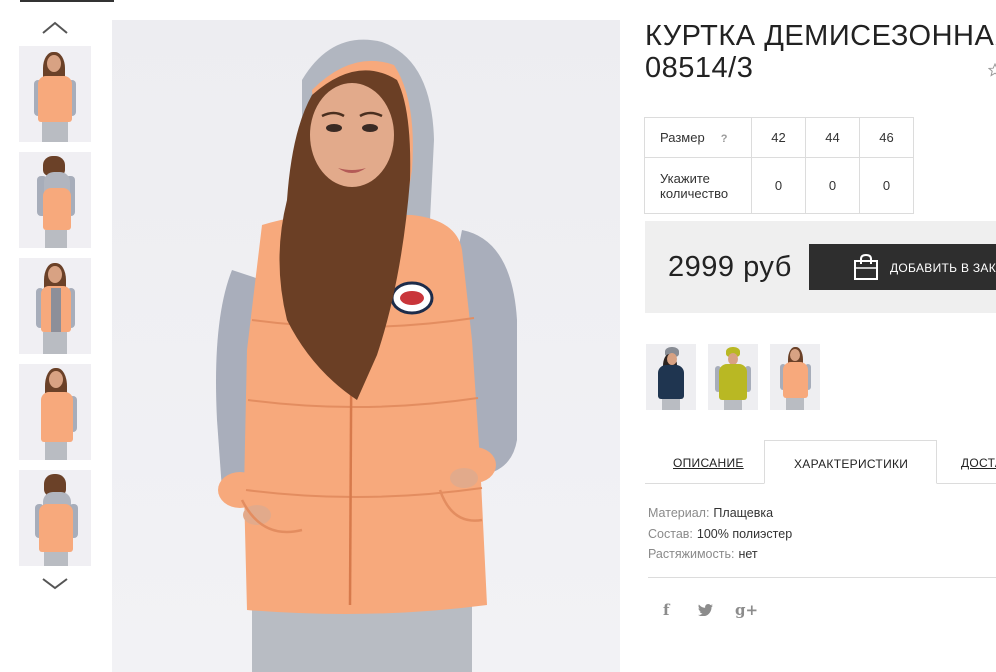 The width and height of the screenshot is (996, 672). Describe the element at coordinates (691, 554) in the screenshot. I see `spec-key: Растяжимость:` at that location.